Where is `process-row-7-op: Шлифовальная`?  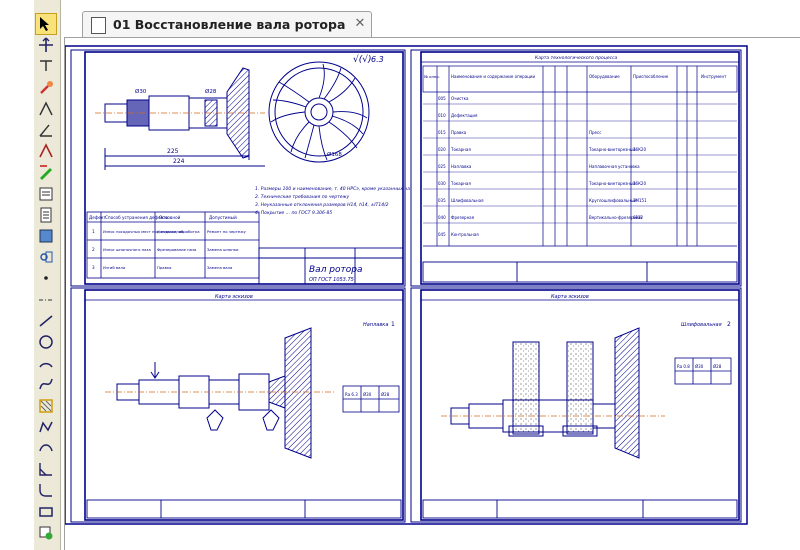
process-row-7-op: Шлифовальная is located at coordinates (467, 200).